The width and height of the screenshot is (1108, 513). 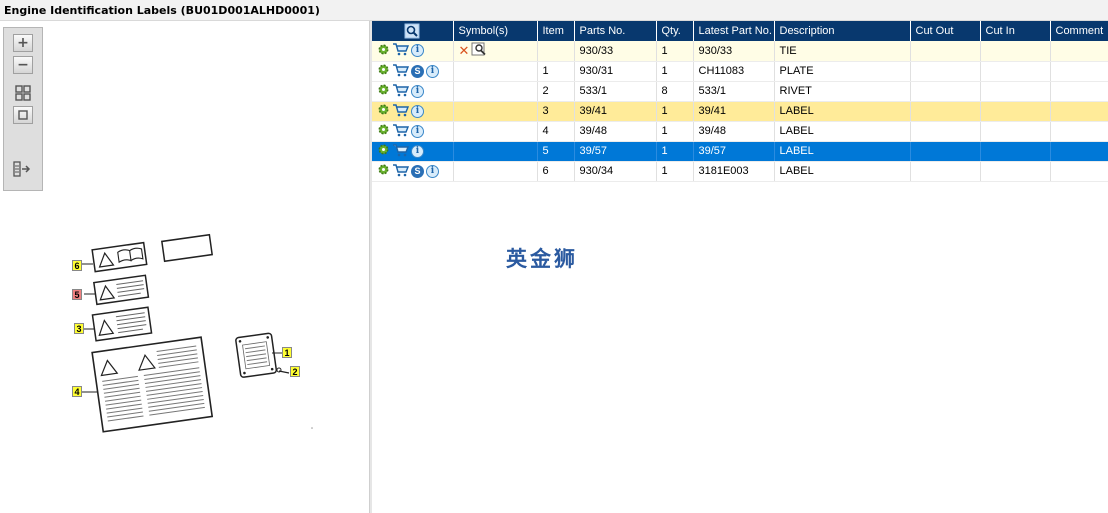 What do you see at coordinates (556, 131) in the screenshot?
I see `row-item-cell: 4` at bounding box center [556, 131].